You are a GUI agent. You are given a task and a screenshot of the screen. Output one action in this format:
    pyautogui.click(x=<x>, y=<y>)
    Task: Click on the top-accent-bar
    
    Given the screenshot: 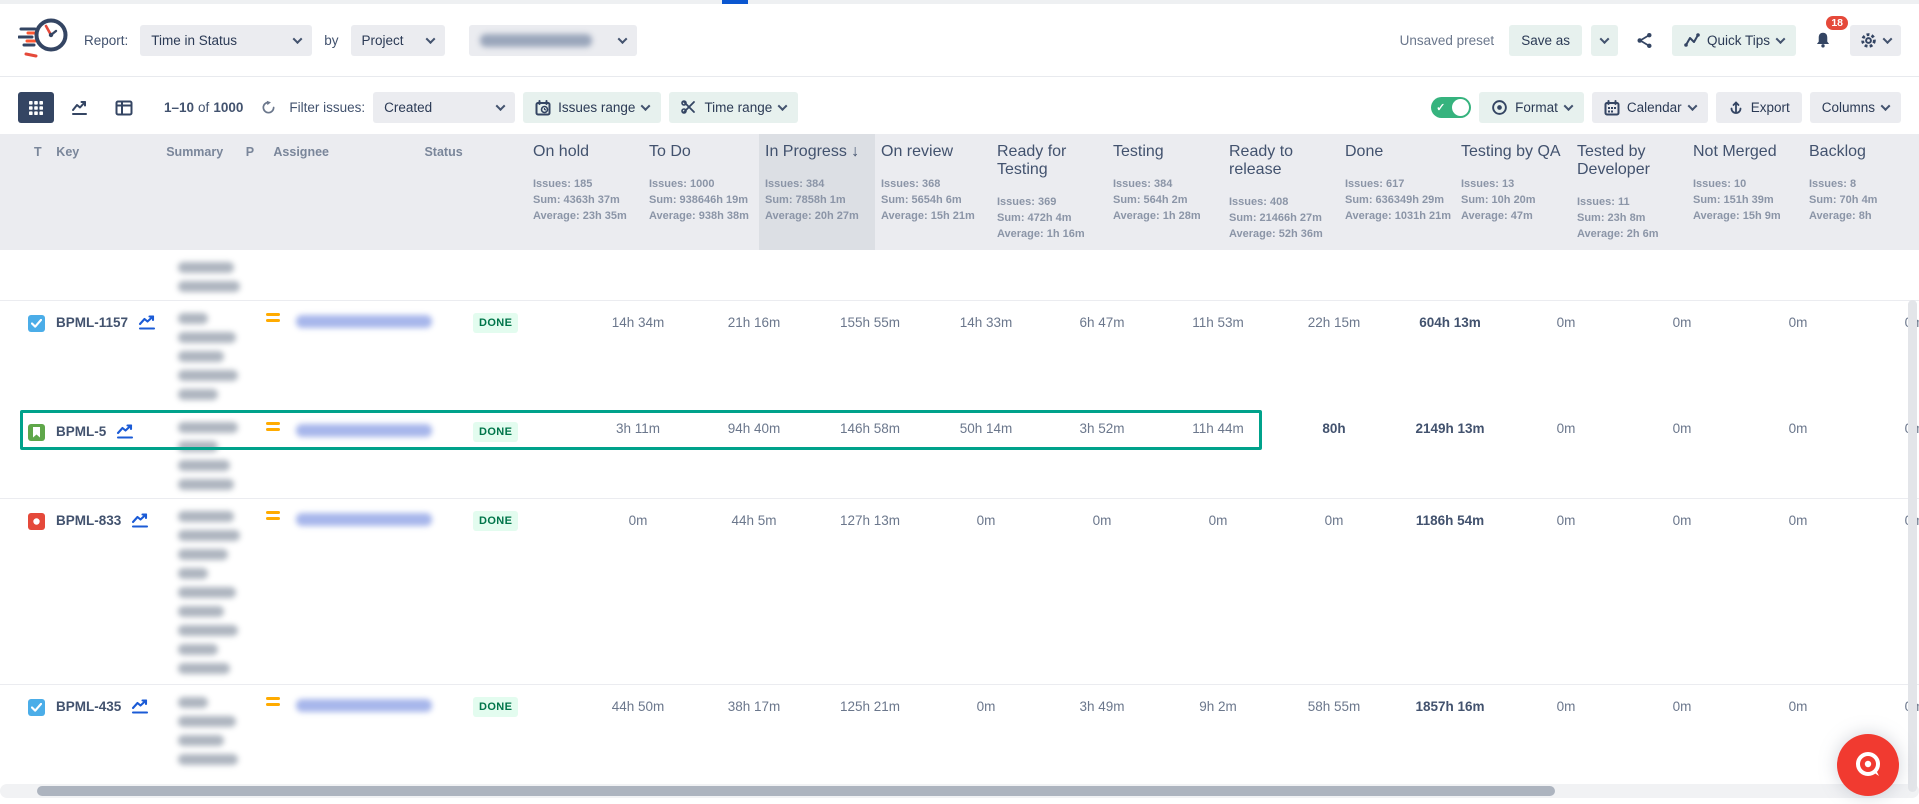 What is the action you would take?
    pyautogui.click(x=735, y=2)
    